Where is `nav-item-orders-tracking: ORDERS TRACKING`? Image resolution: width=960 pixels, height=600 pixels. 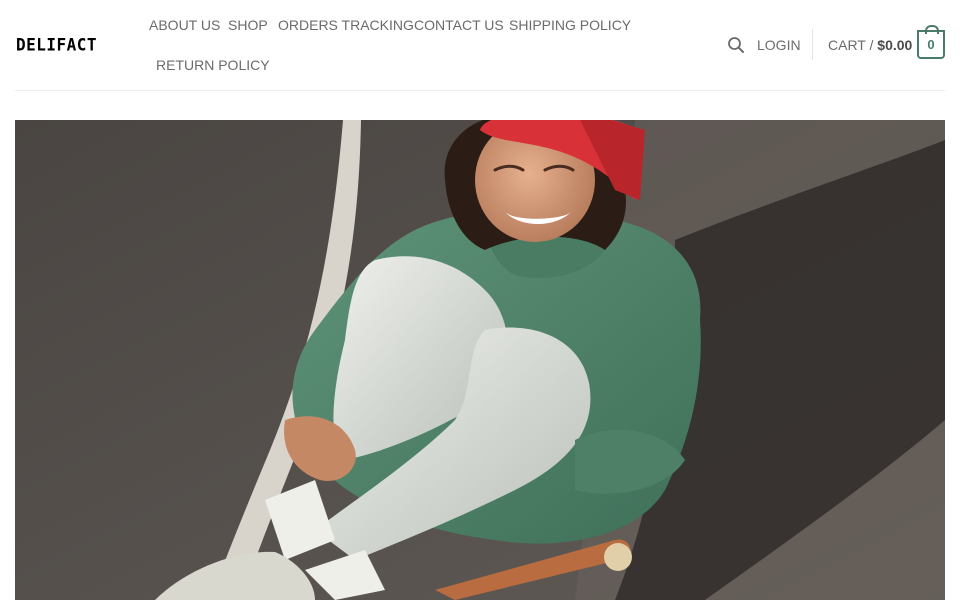 nav-item-orders-tracking: ORDERS TRACKING is located at coordinates (346, 25).